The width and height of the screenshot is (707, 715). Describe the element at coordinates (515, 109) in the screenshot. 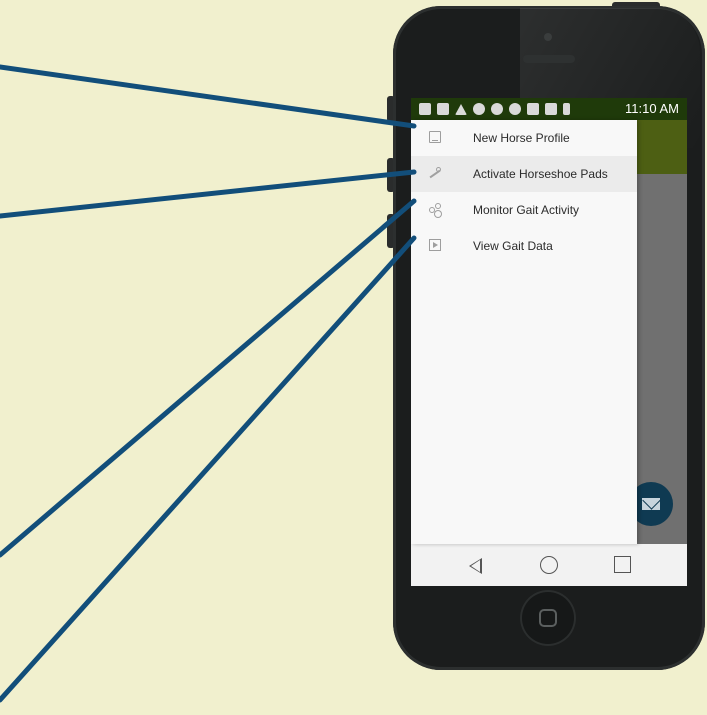

I see `wifi-icon` at that location.